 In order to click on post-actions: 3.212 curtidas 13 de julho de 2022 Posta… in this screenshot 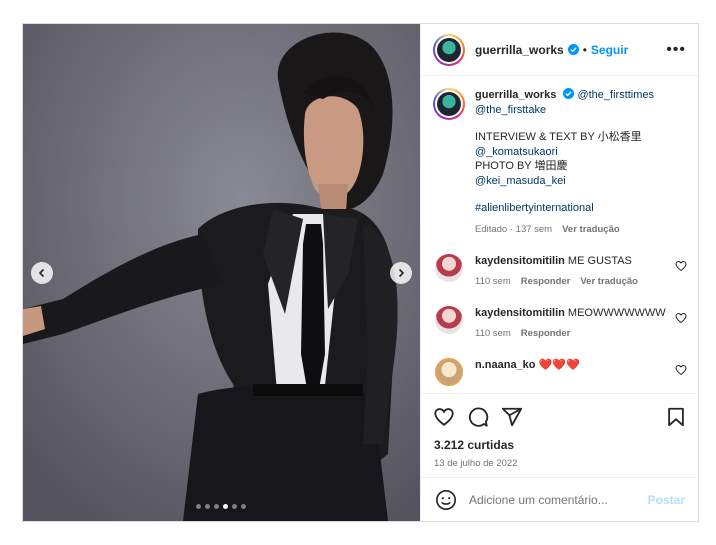, I will do `click(560, 457)`.